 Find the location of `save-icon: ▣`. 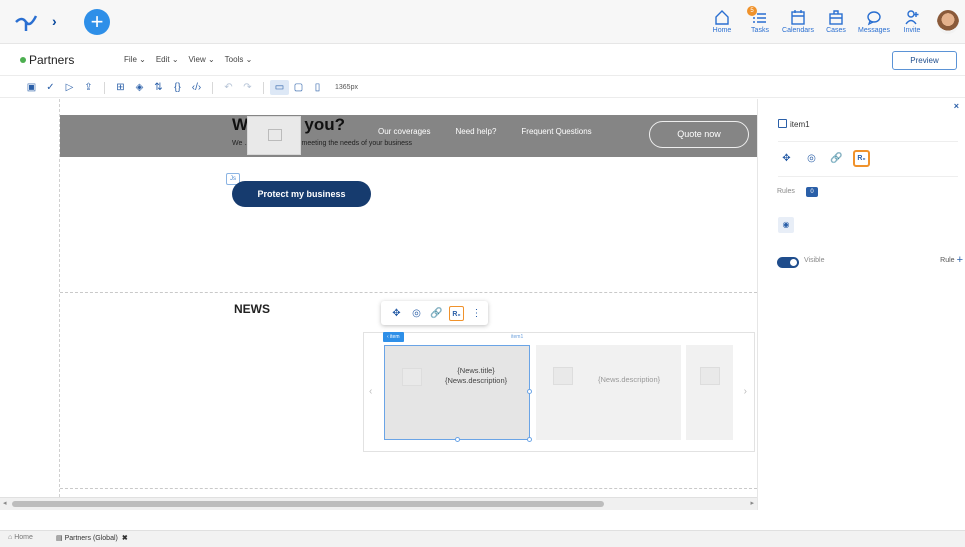

save-icon: ▣ is located at coordinates (31, 87).